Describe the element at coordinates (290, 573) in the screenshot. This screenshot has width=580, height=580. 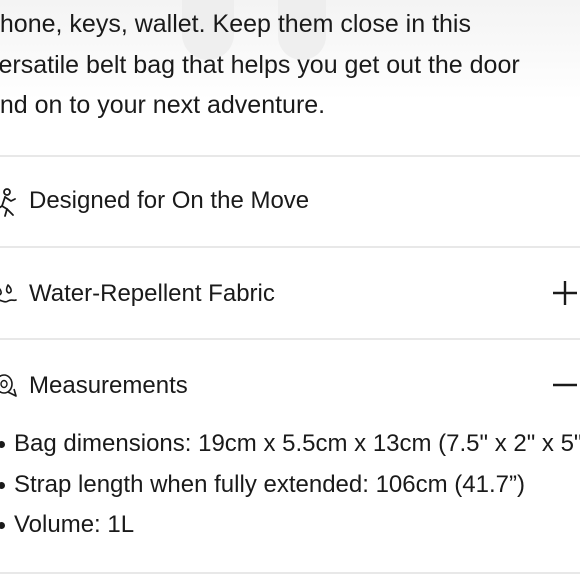
I see `section-divider` at that location.